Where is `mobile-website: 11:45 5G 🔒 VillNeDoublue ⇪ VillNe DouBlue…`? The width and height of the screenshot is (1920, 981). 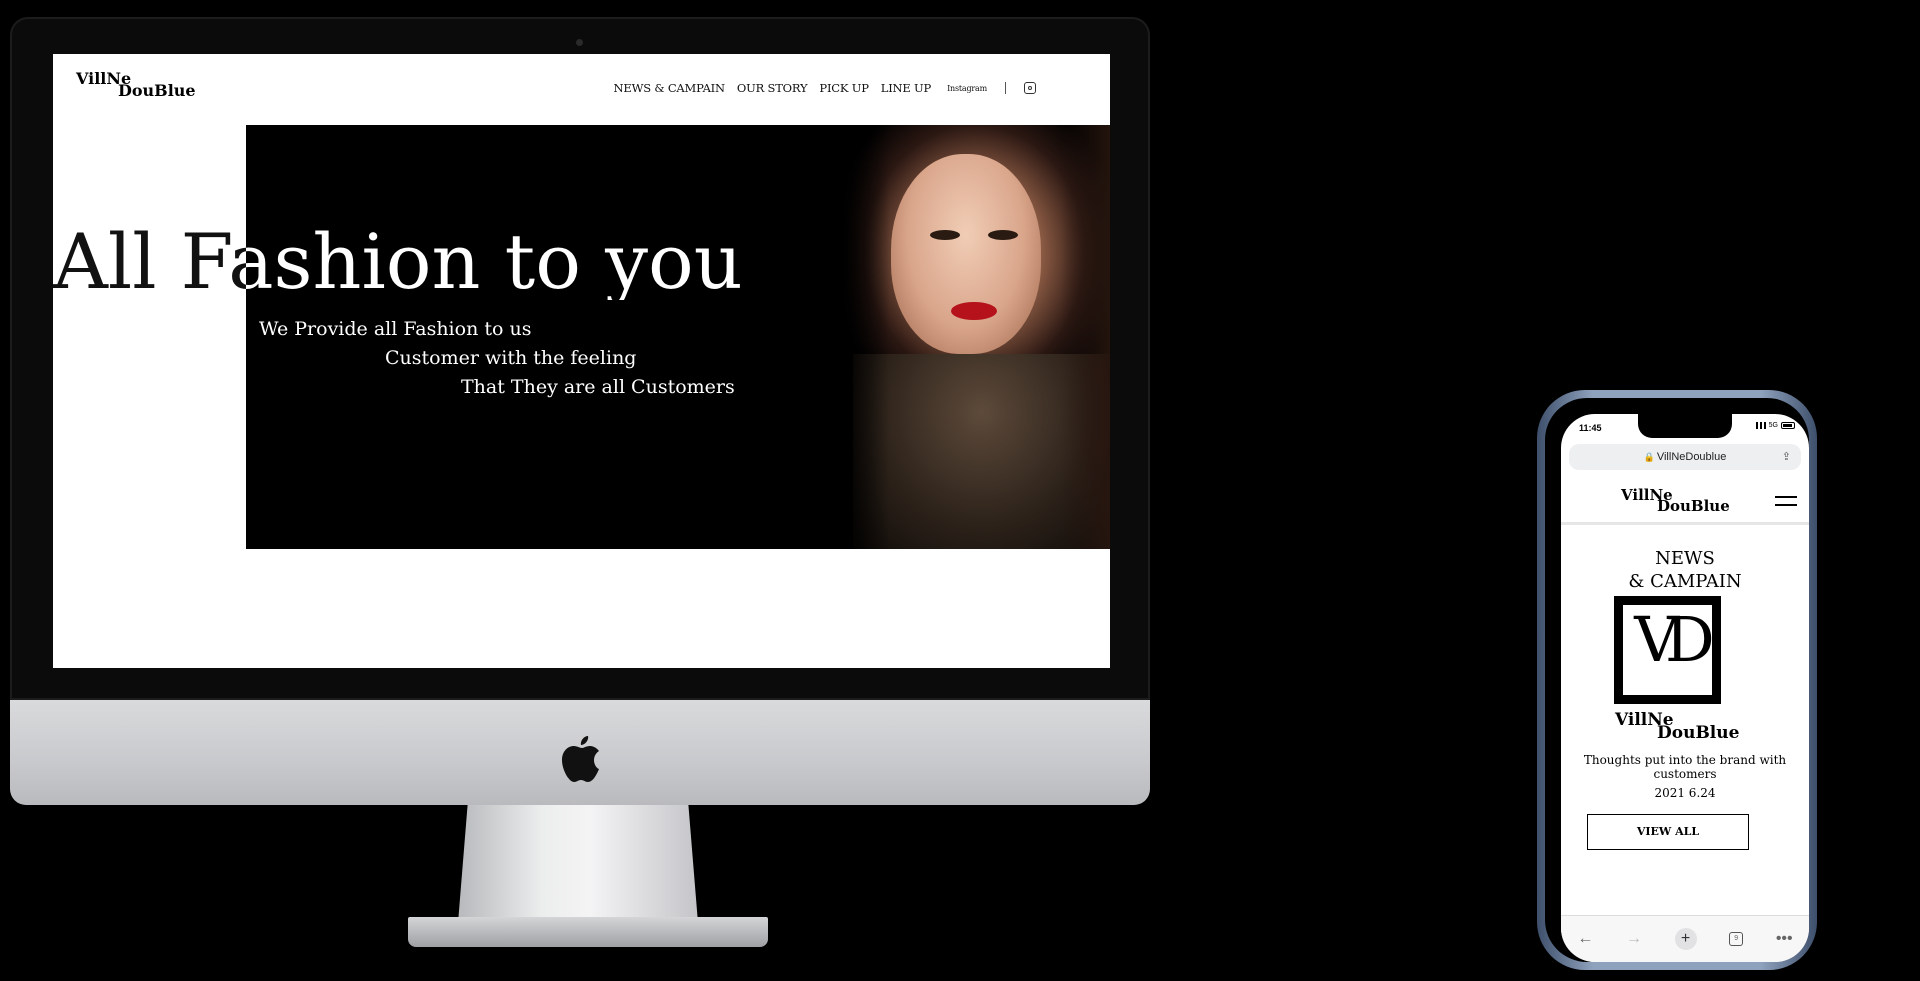
mobile-website: 11:45 5G 🔒 VillNeDoublue ⇪ VillNe DouBlue… is located at coordinates (1685, 688).